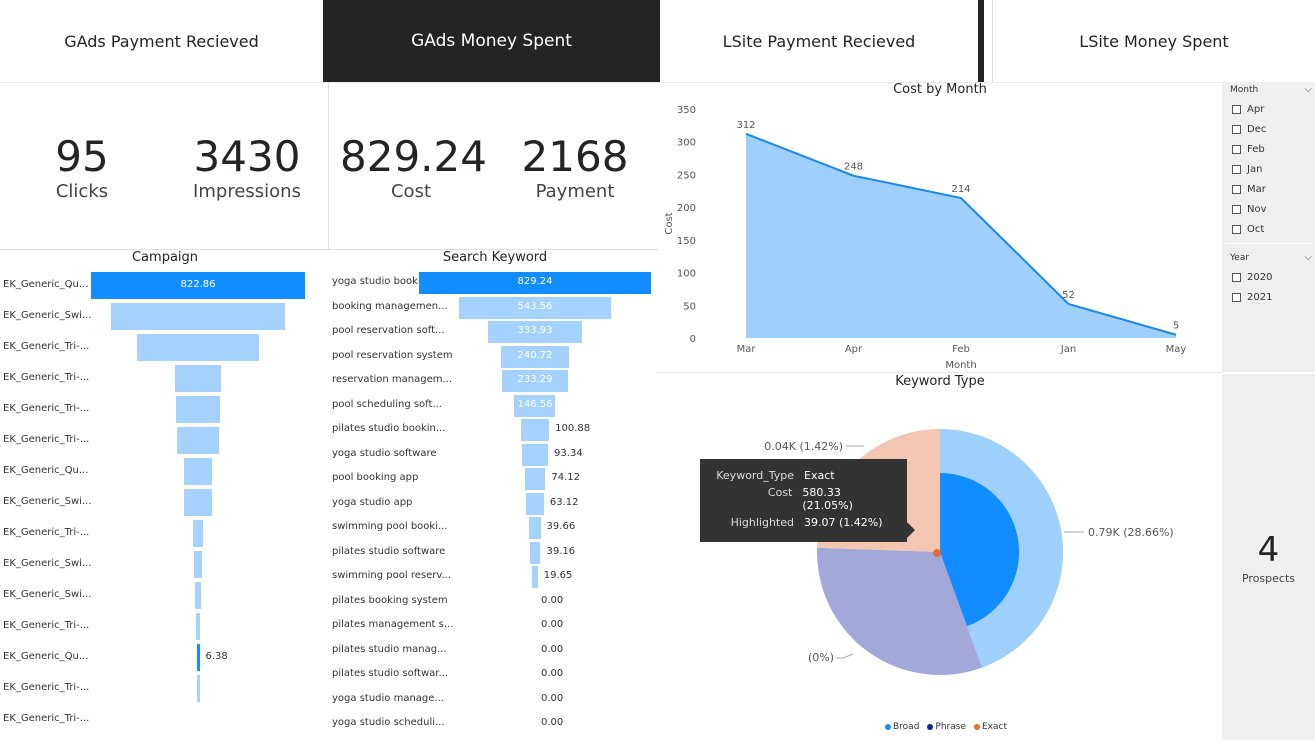 The height and width of the screenshot is (740, 1315). What do you see at coordinates (1272, 169) in the screenshot?
I see `month-option: Jan` at bounding box center [1272, 169].